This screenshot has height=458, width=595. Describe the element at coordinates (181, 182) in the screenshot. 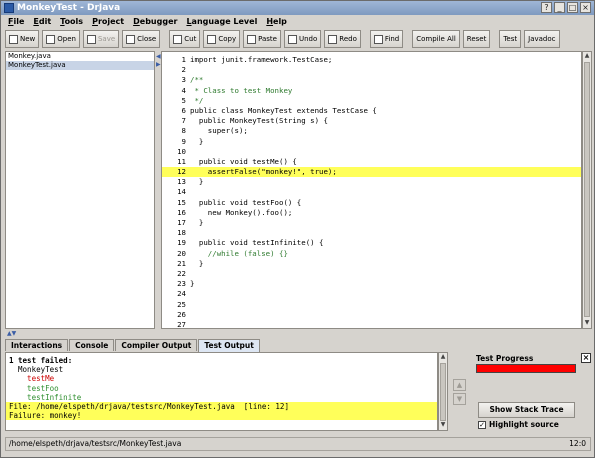

I see `line-number: 13` at that location.